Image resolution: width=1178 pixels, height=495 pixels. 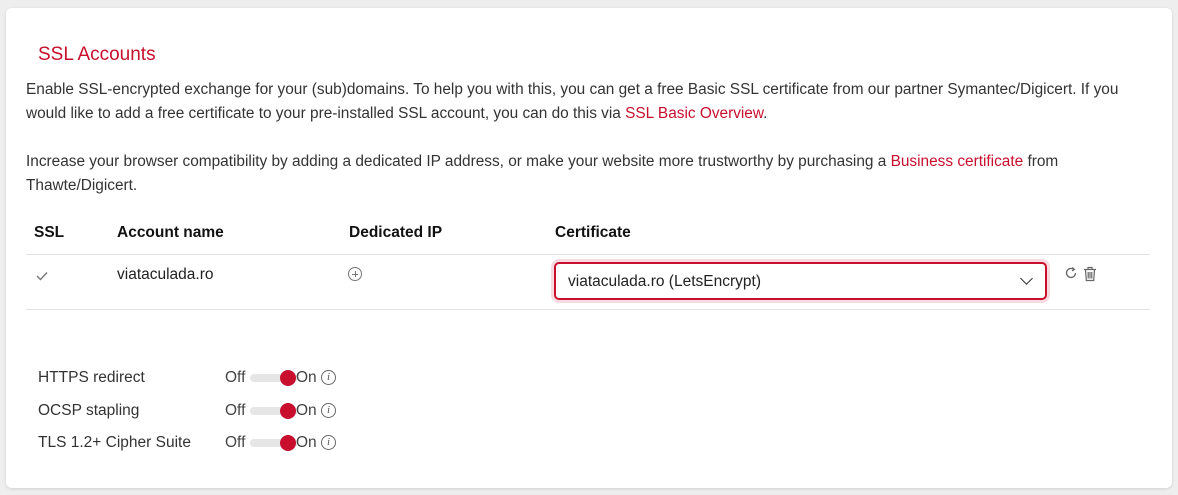 I want to click on header-divider, so click(x=588, y=254).